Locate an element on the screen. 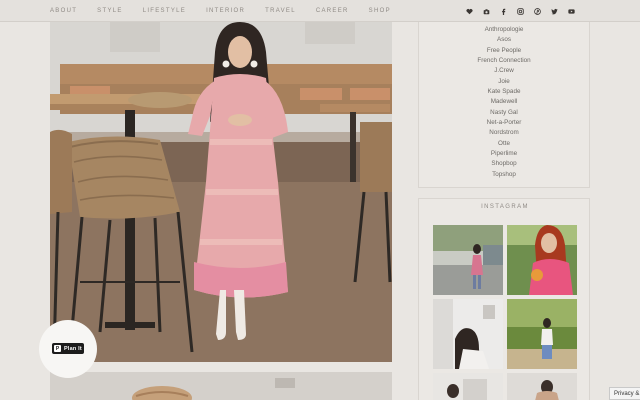  plan-it-button: P Plan It is located at coordinates (68, 348).